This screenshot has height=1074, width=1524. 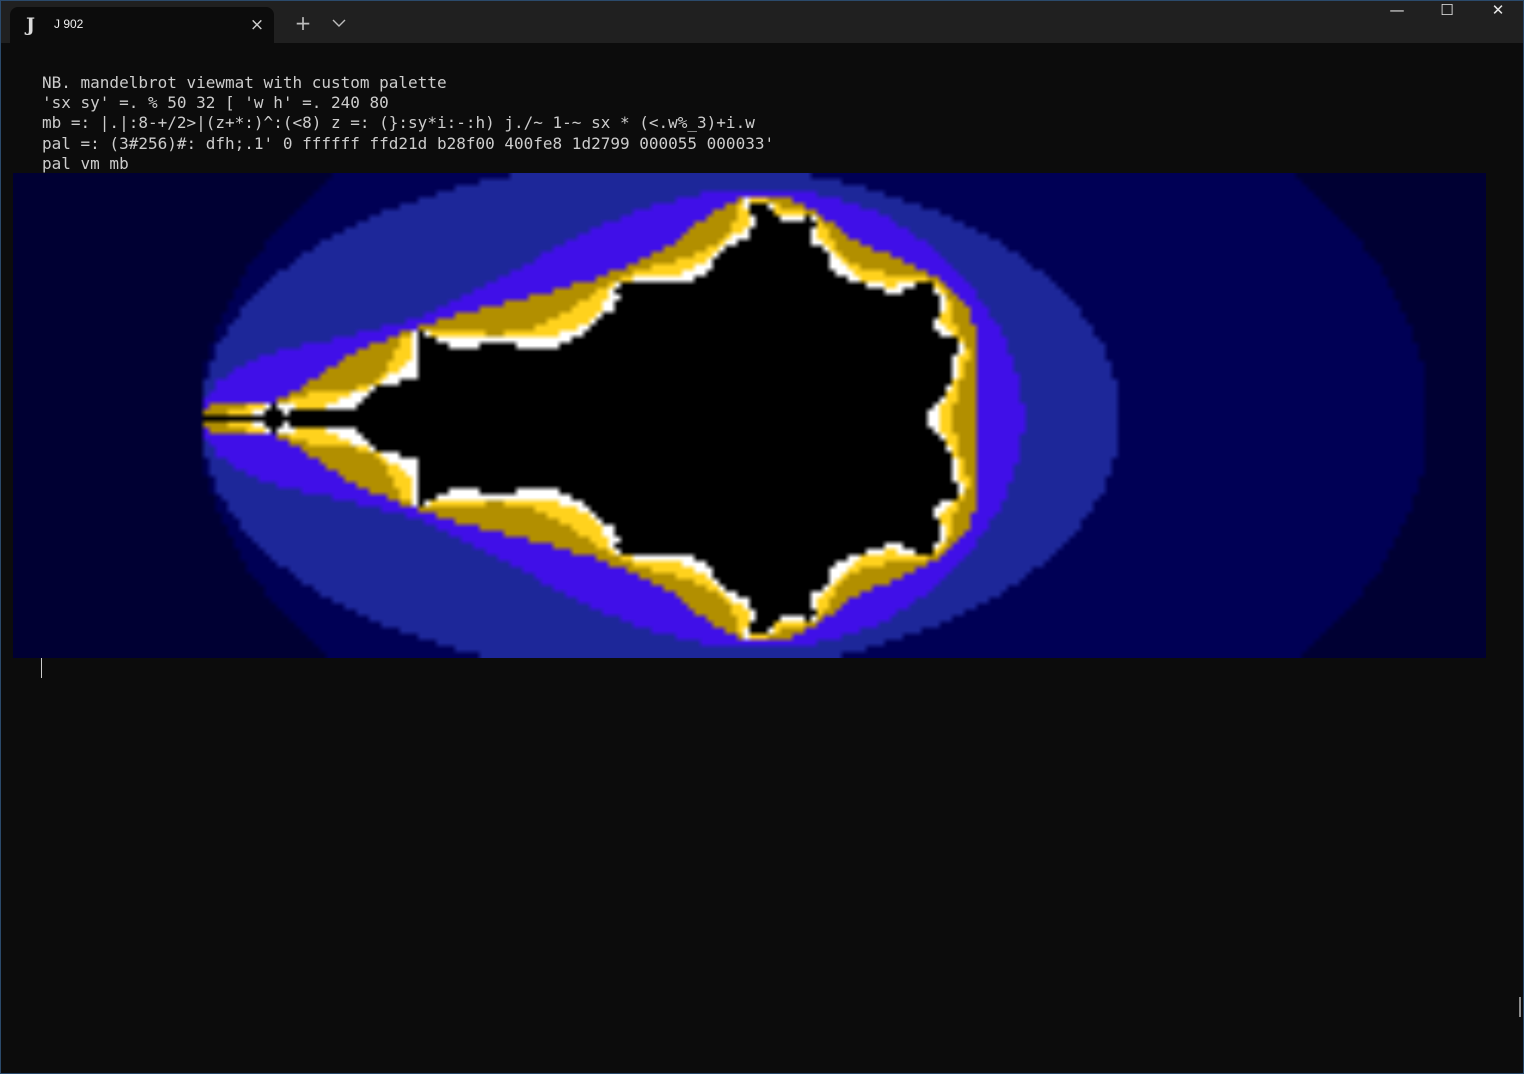 I want to click on text-cursor, so click(x=41, y=668).